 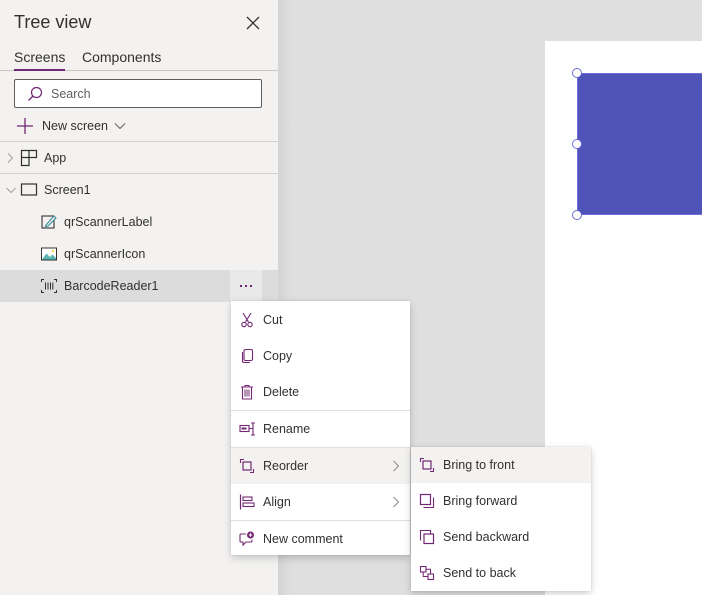 I want to click on resize-handle-bottom-left, so click(x=577, y=215).